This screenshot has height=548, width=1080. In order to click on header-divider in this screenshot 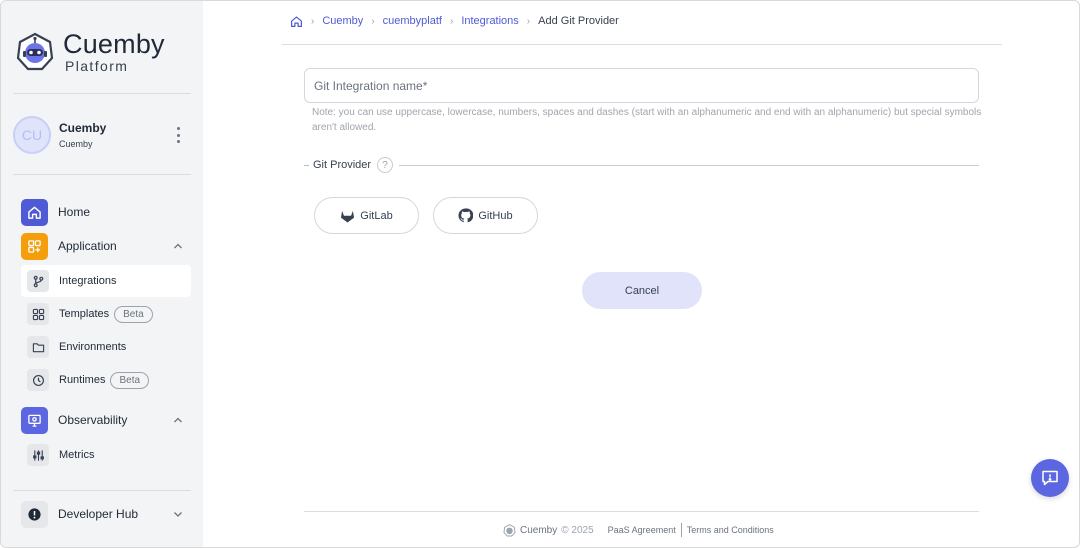, I will do `click(642, 44)`.